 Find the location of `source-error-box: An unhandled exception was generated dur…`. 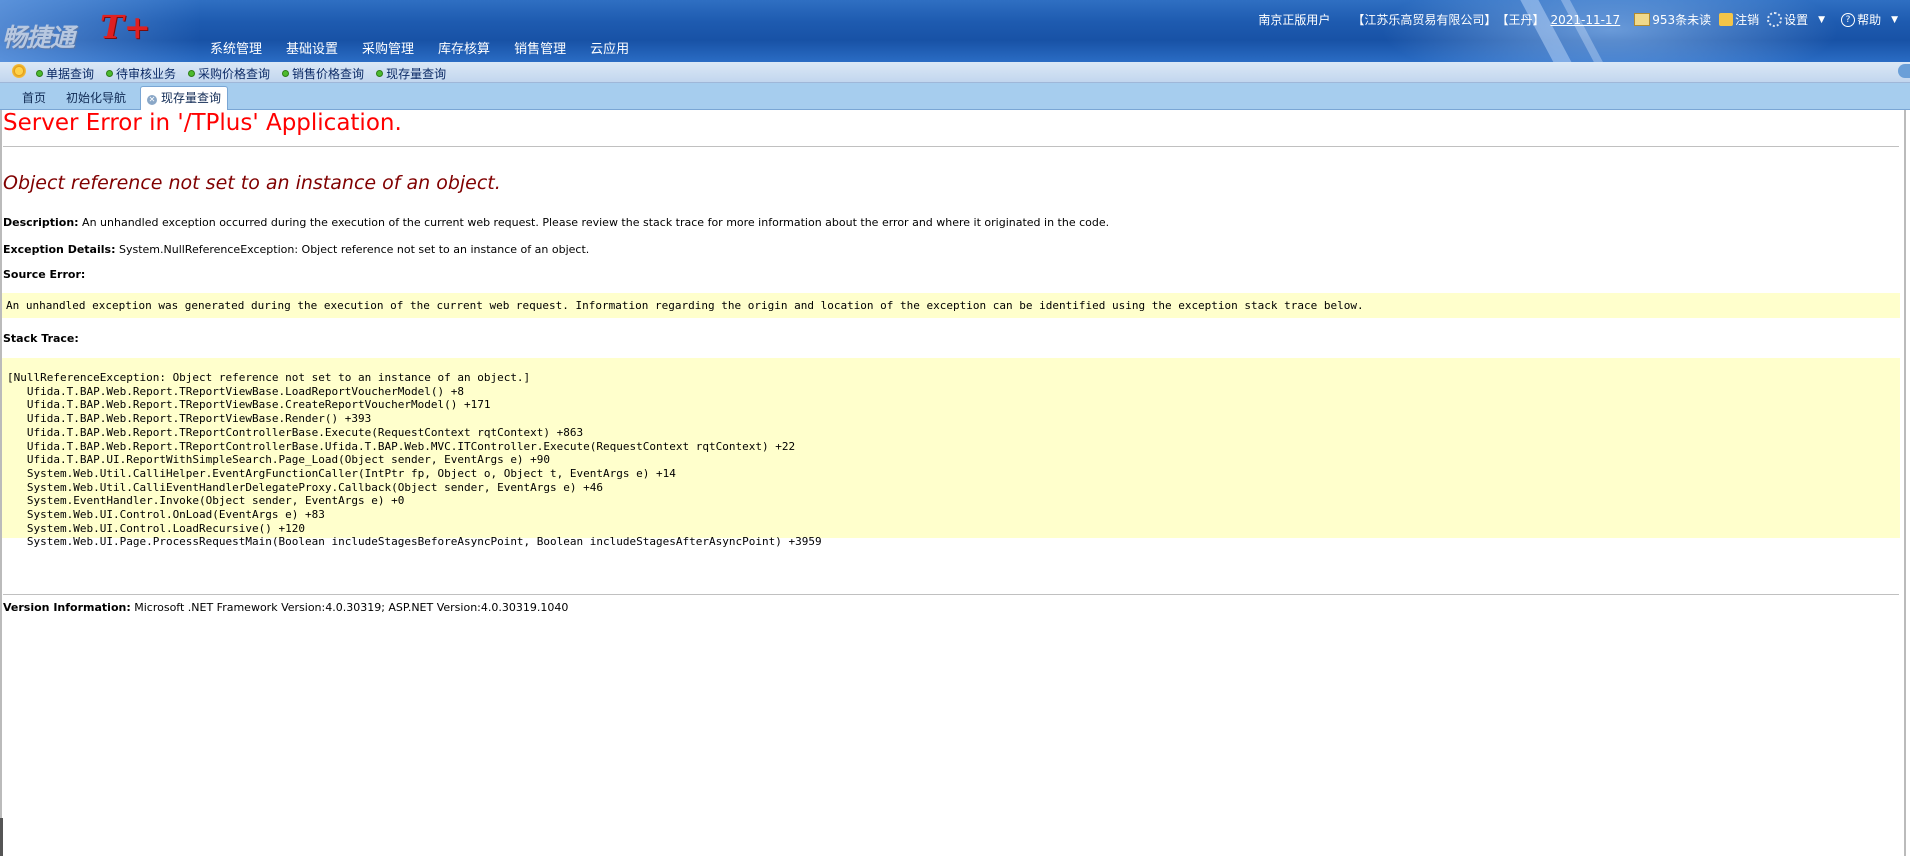

source-error-box: An unhandled exception was generated dur… is located at coordinates (951, 305).